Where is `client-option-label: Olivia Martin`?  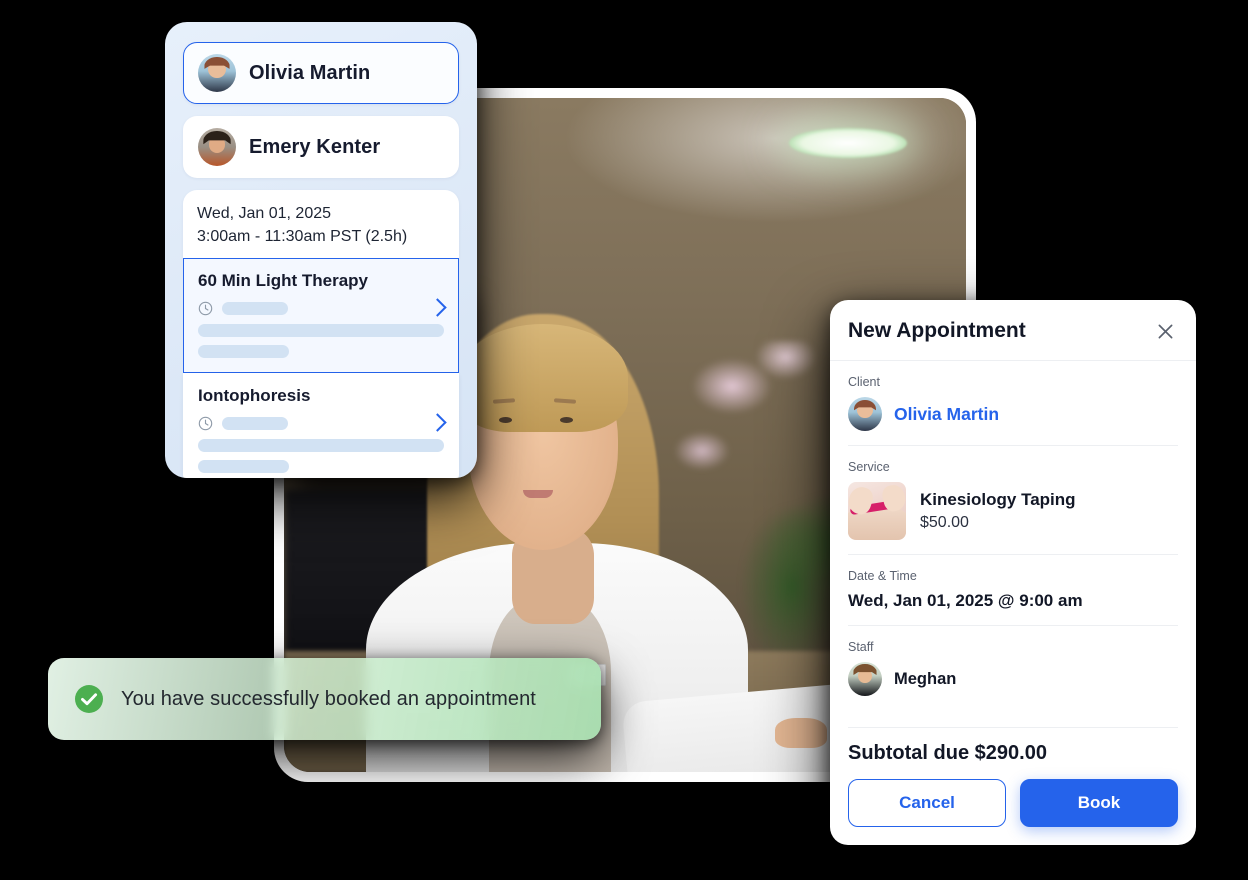
client-option-label: Olivia Martin is located at coordinates (310, 72).